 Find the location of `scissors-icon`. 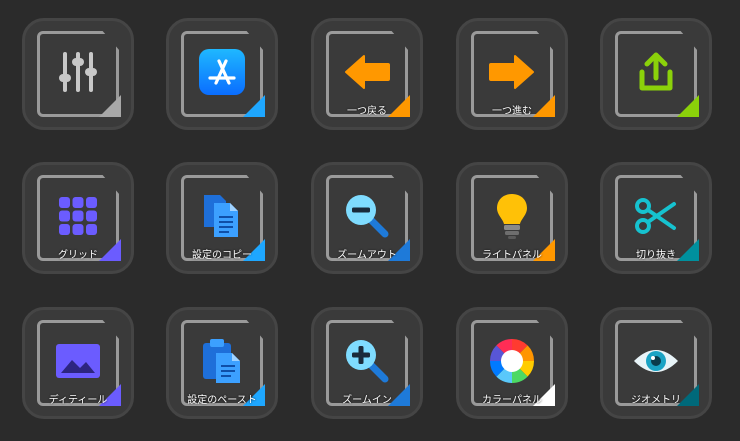

scissors-icon is located at coordinates (656, 216).